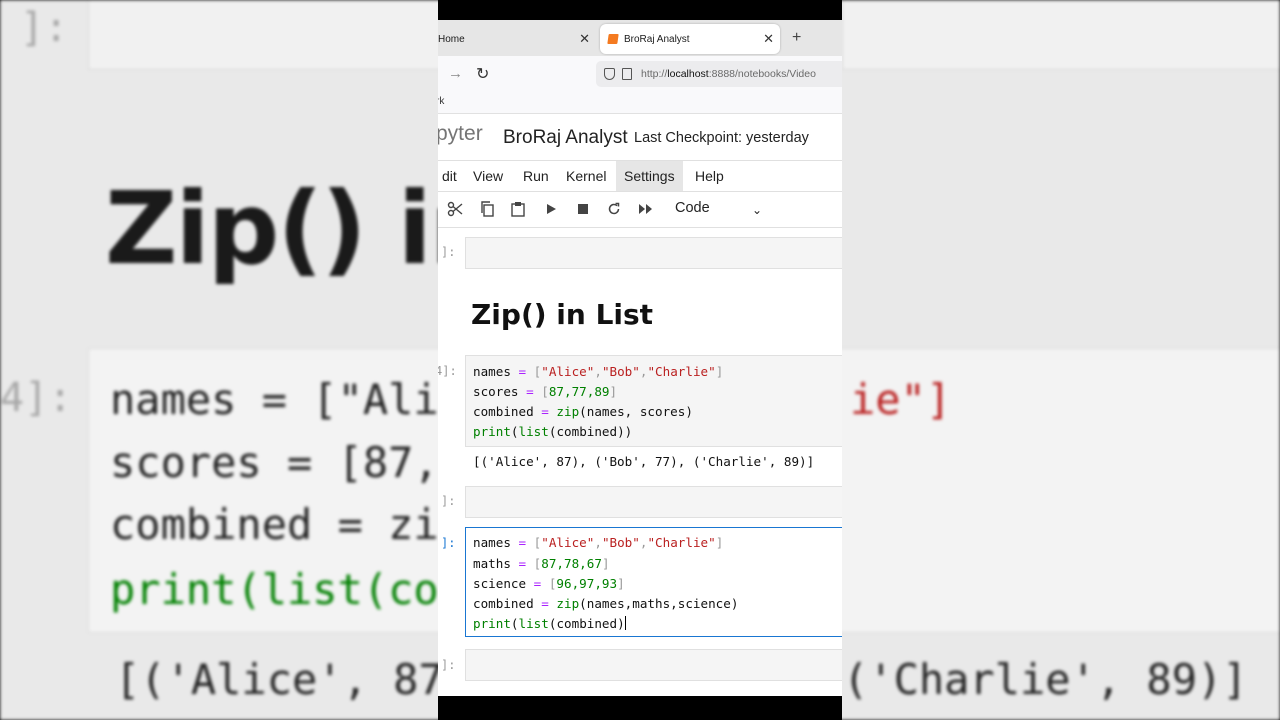  What do you see at coordinates (646, 209) in the screenshot?
I see `fast-forward-icon` at bounding box center [646, 209].